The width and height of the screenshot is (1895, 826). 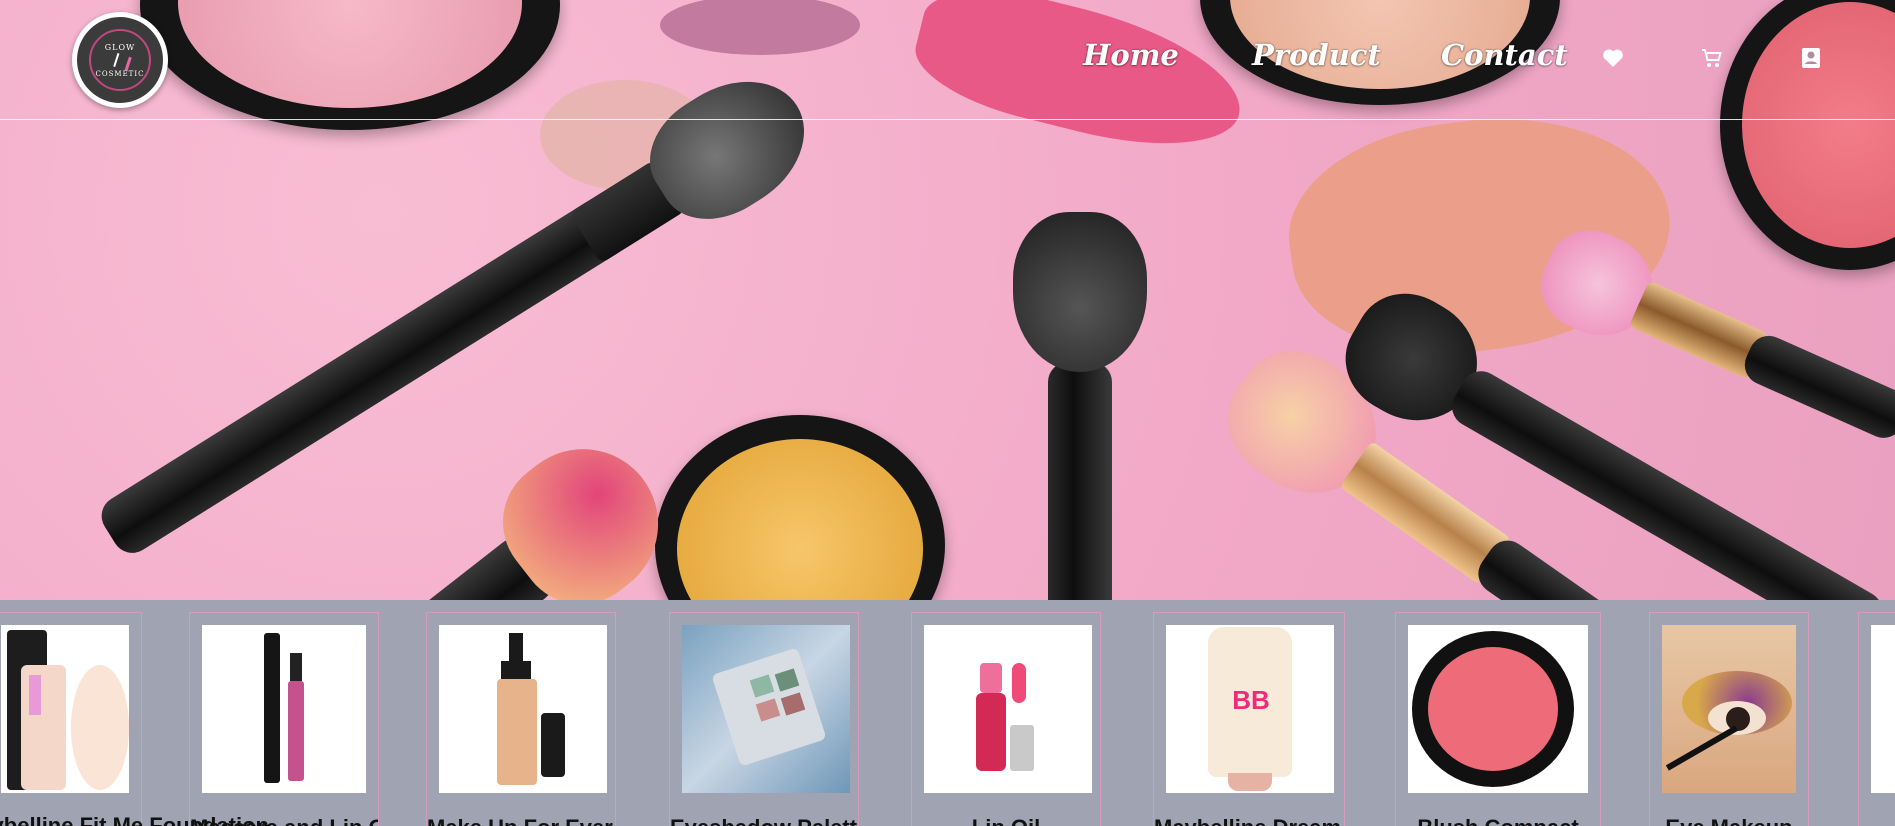 I want to click on product-name: Blush Compact, so click(x=1498, y=820).